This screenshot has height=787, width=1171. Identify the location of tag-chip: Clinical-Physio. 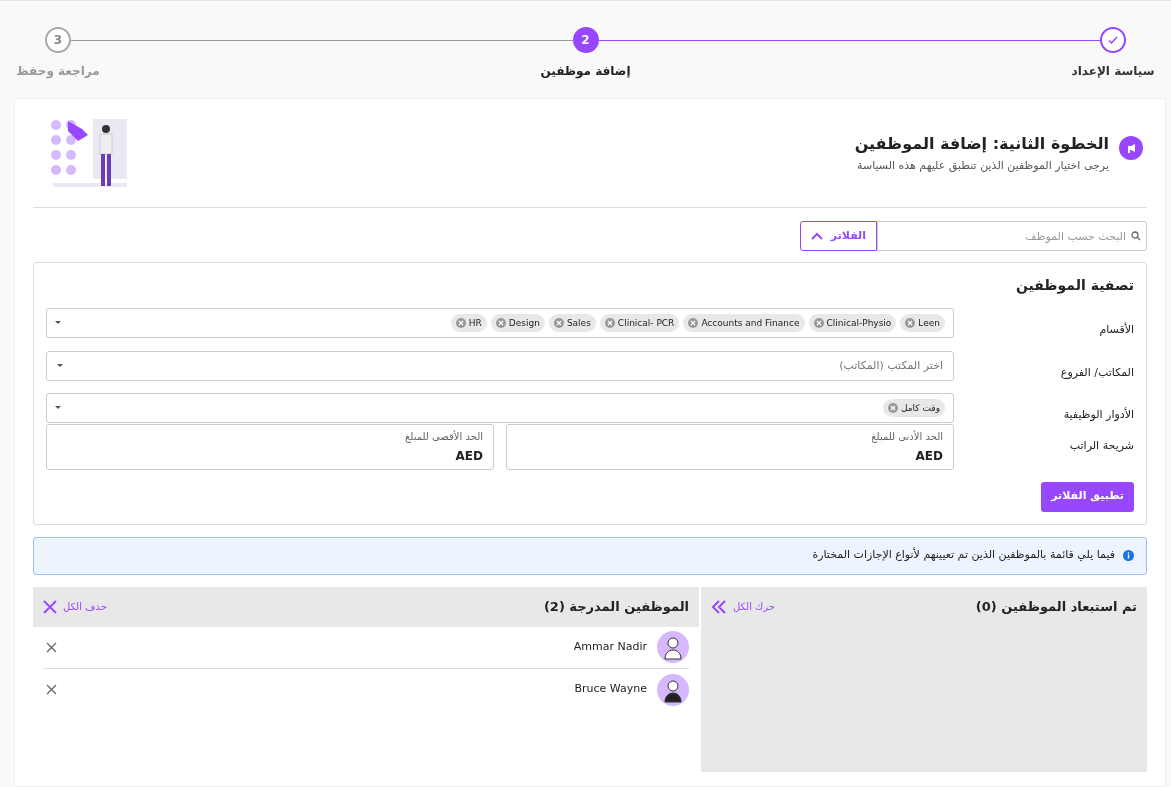
(852, 323).